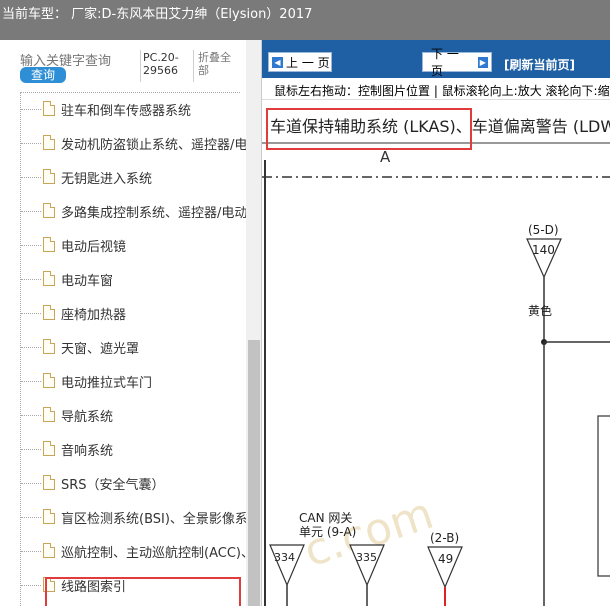 This screenshot has height=606, width=610. Describe the element at coordinates (87, 281) in the screenshot. I see `tree-item-label: 电动车窗` at that location.